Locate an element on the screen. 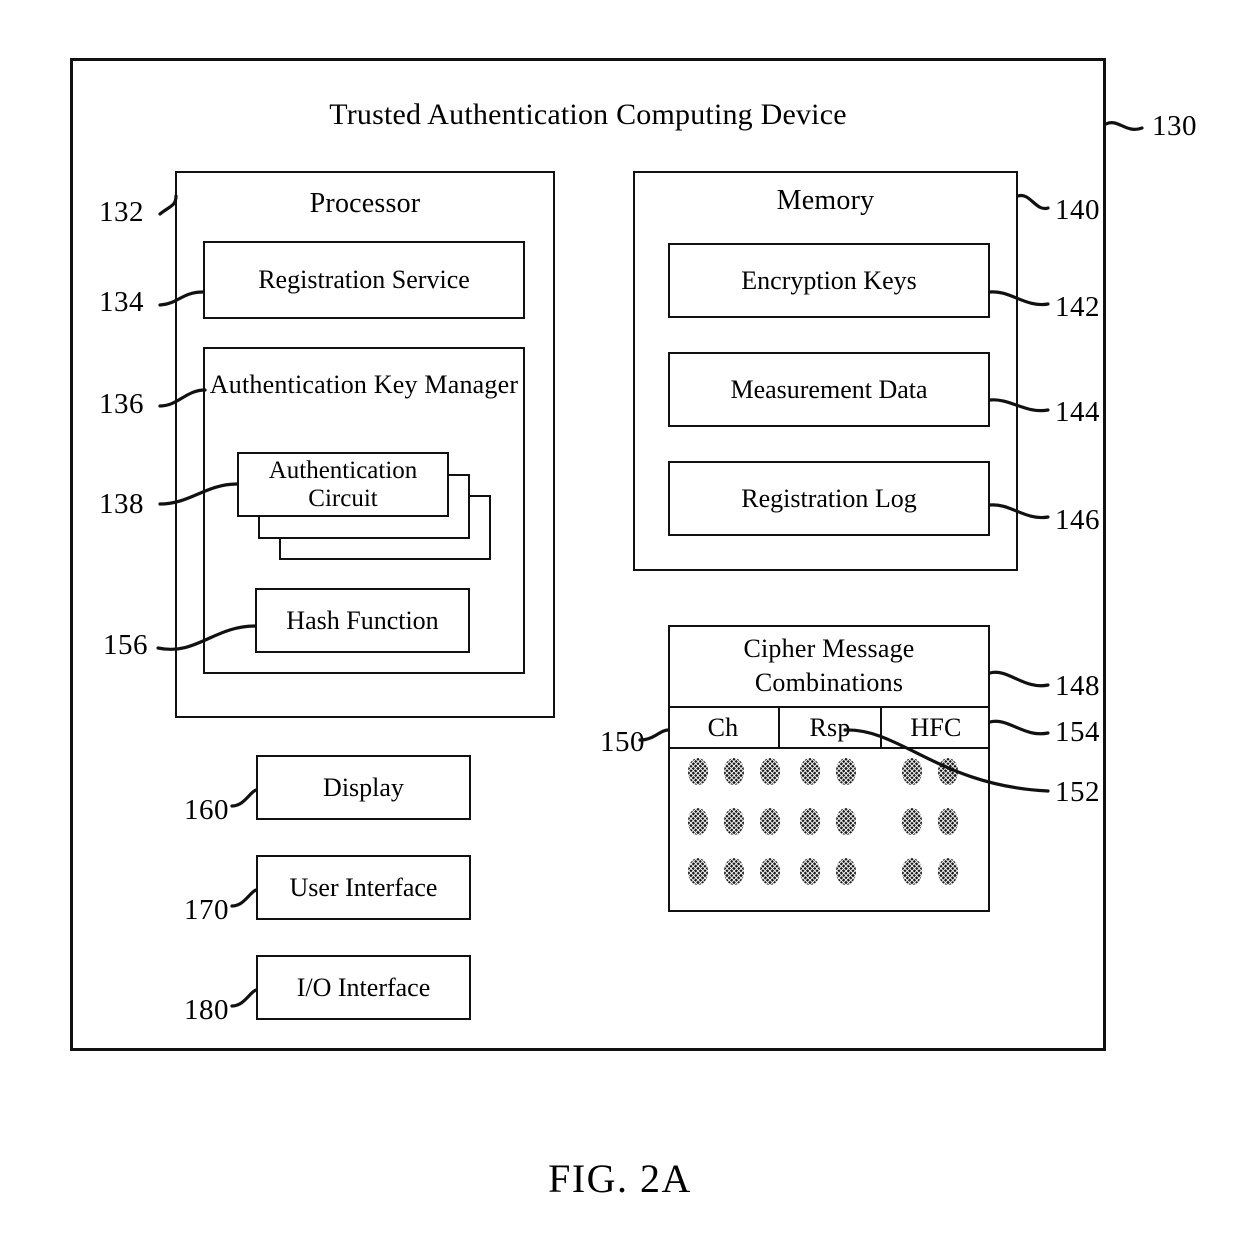 This screenshot has height=1247, width=1240. authentication-circuit-box: Authentication Circuit is located at coordinates (343, 484).